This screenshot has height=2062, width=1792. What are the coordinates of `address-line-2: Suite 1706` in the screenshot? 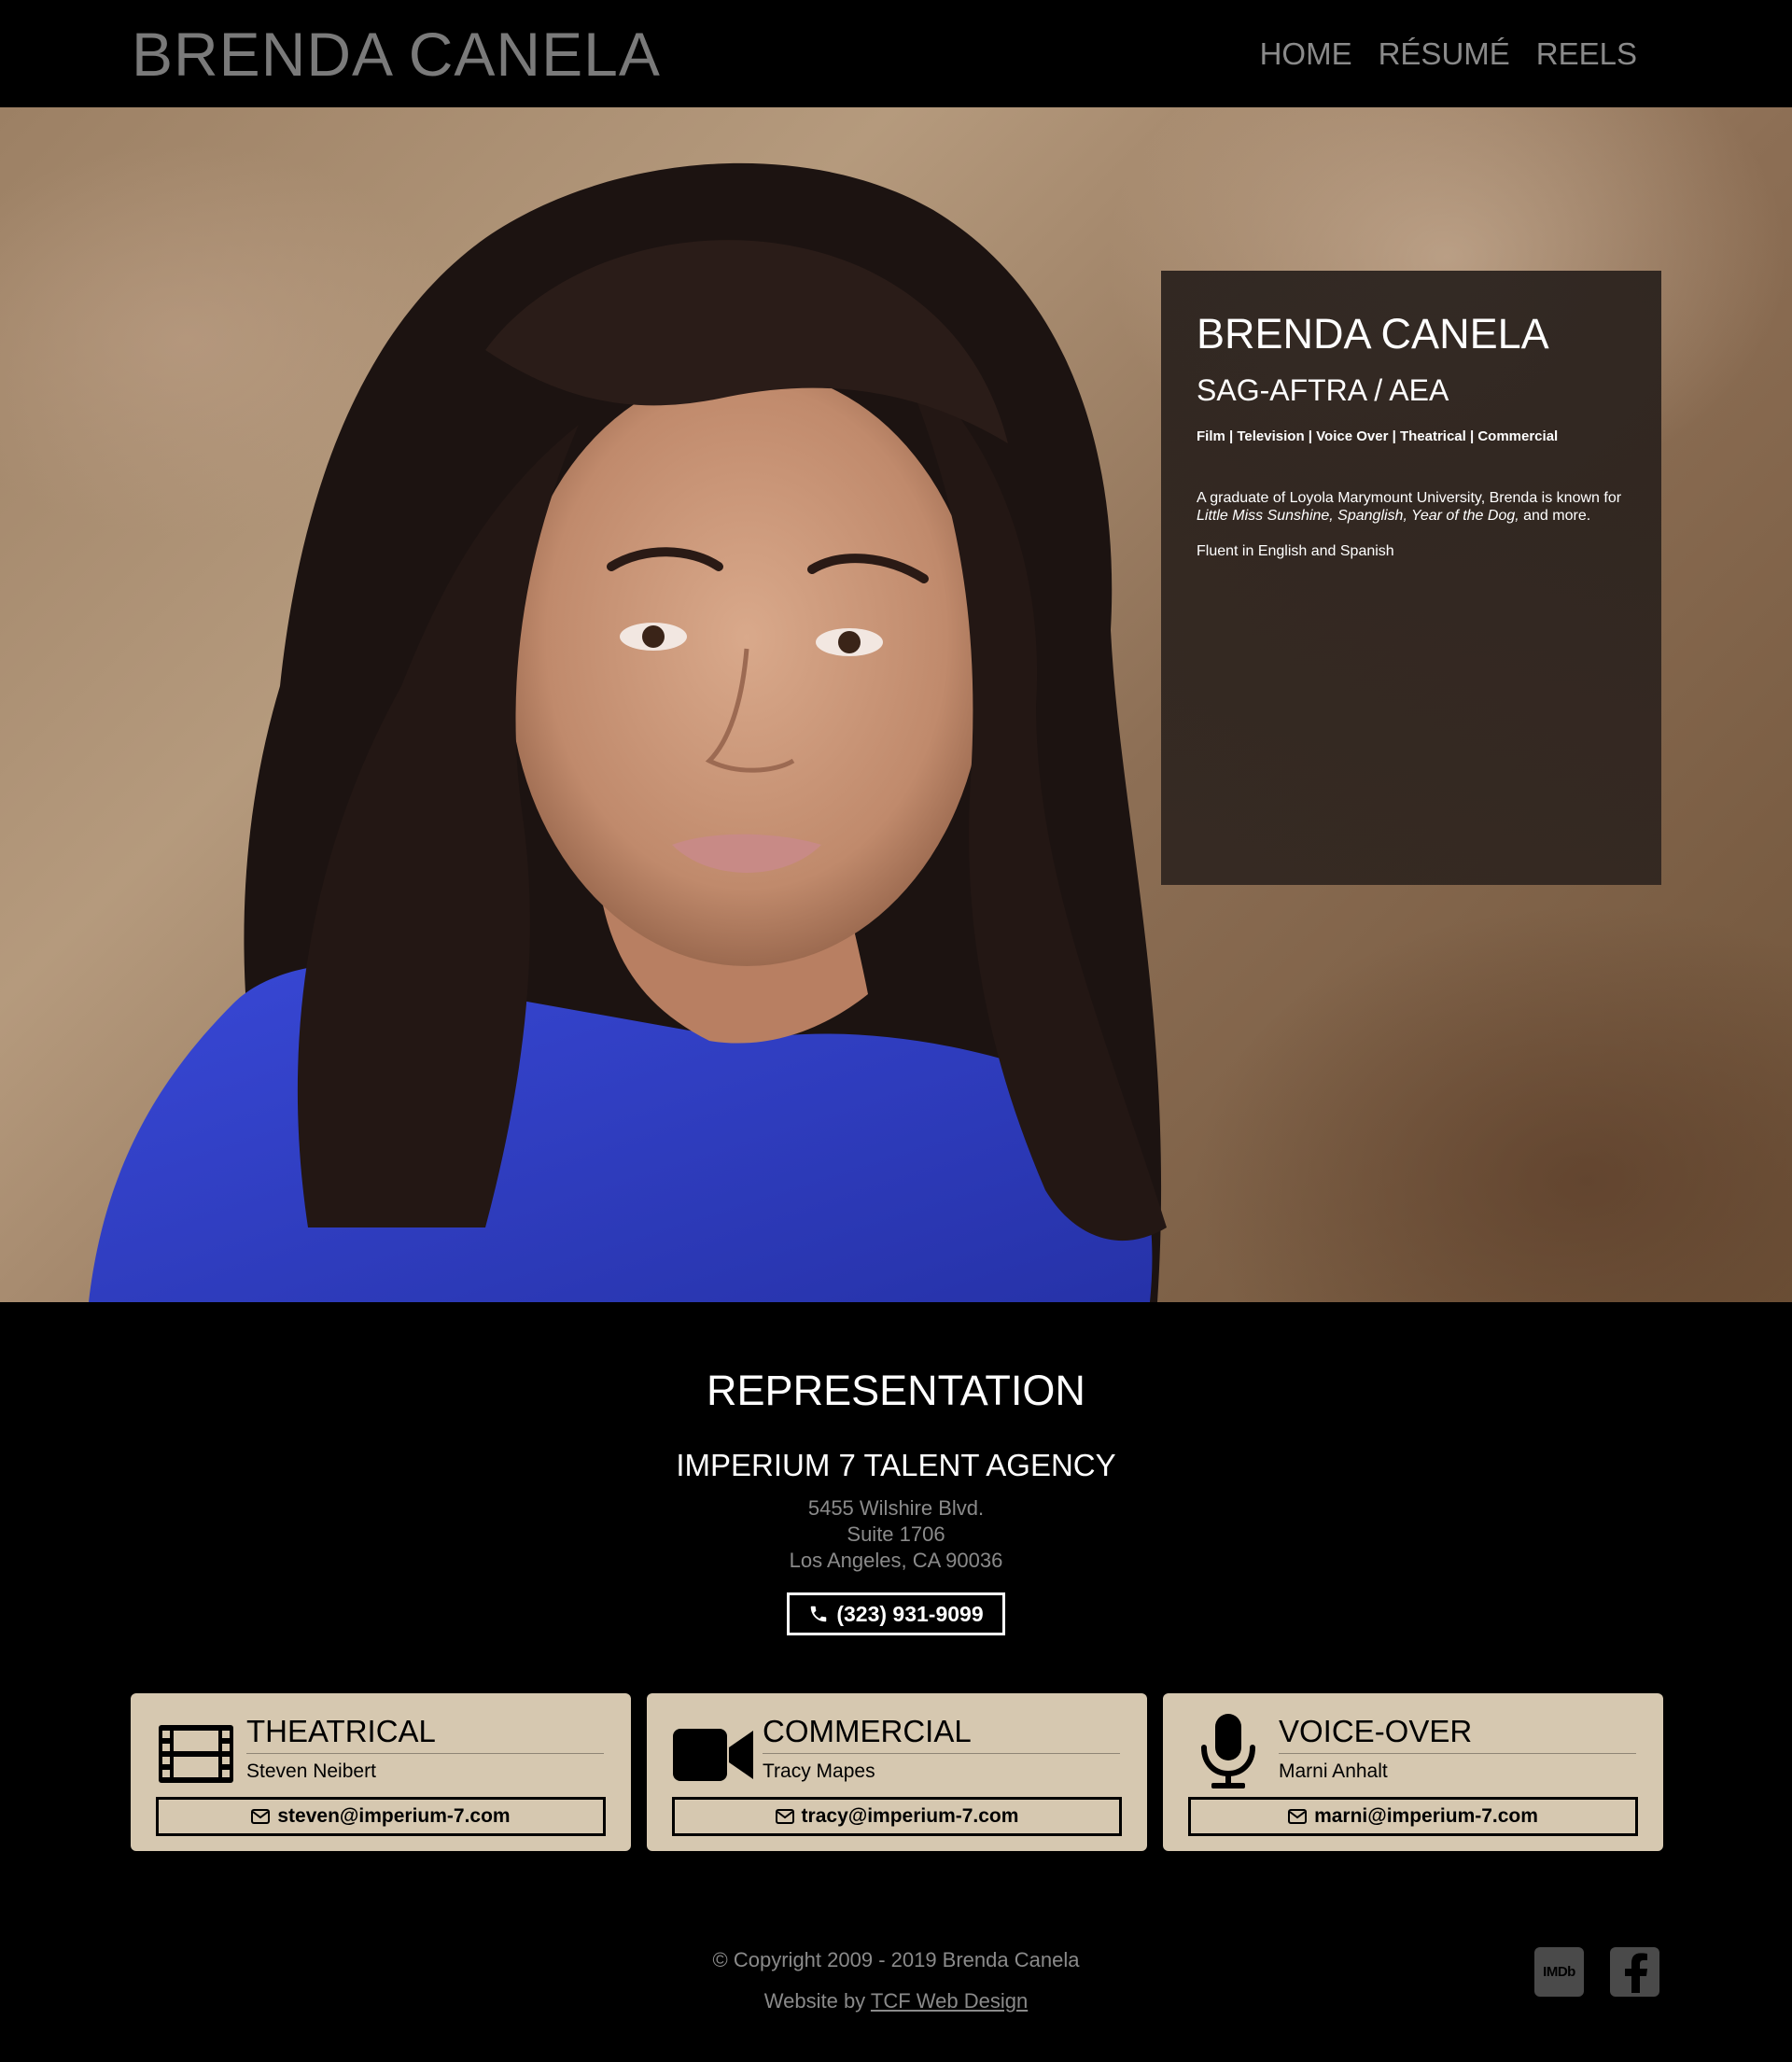 It's located at (896, 1534).